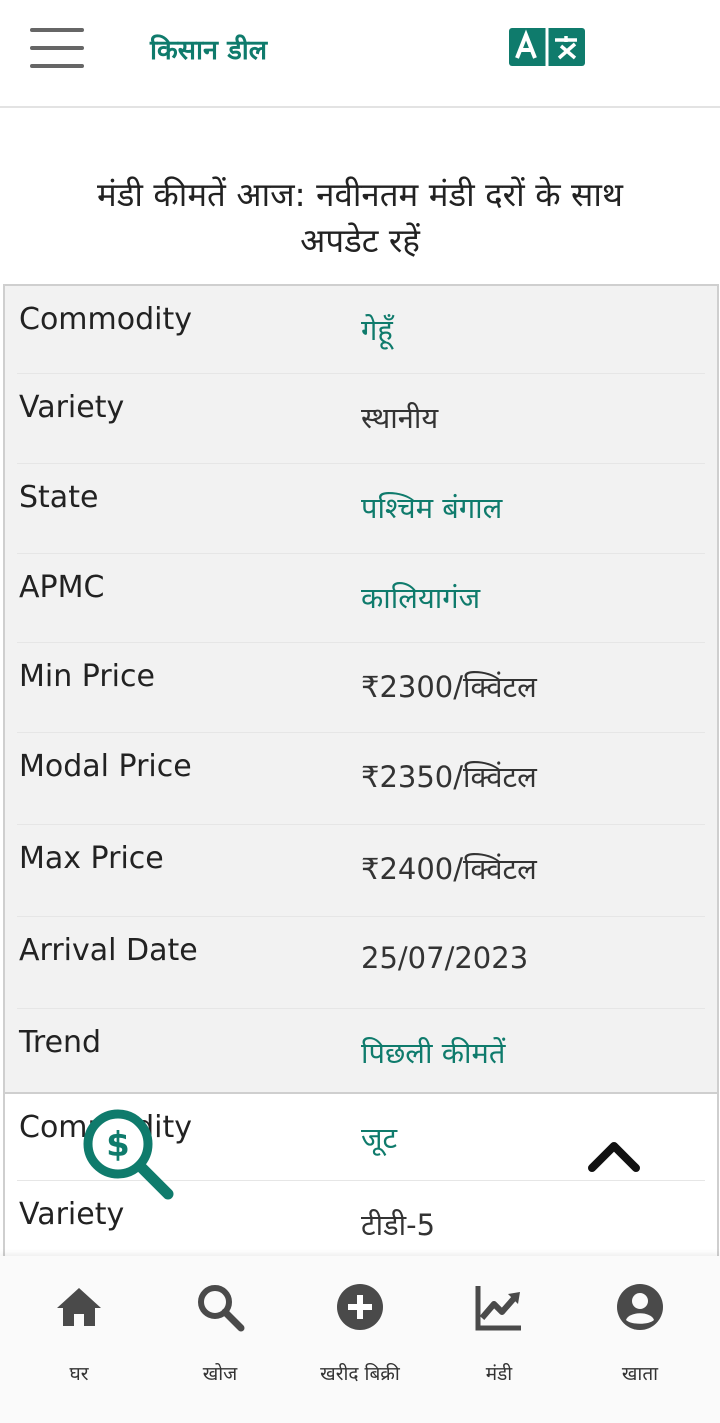  Describe the element at coordinates (449, 687) in the screenshot. I see `row-value: ₹2300/क्विंटल` at that location.